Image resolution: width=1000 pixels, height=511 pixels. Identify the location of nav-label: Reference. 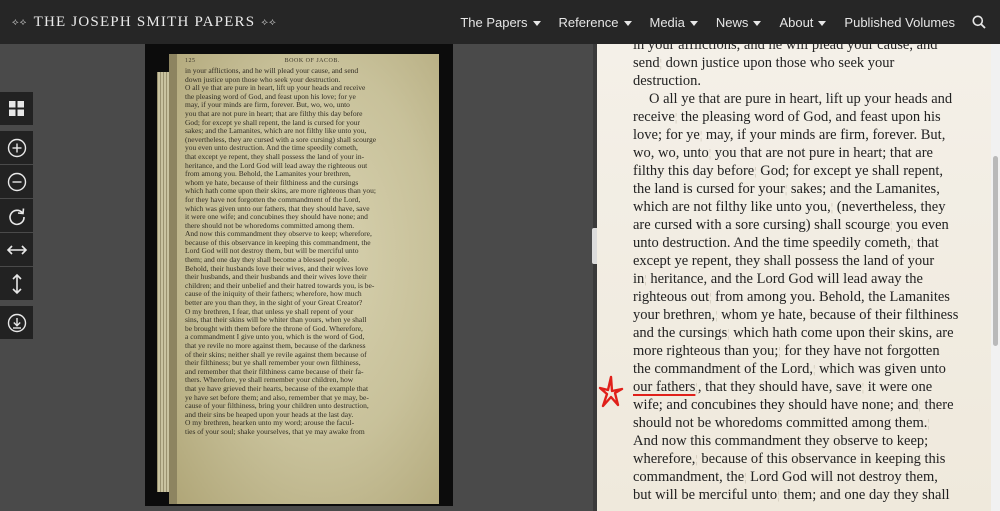
(588, 22).